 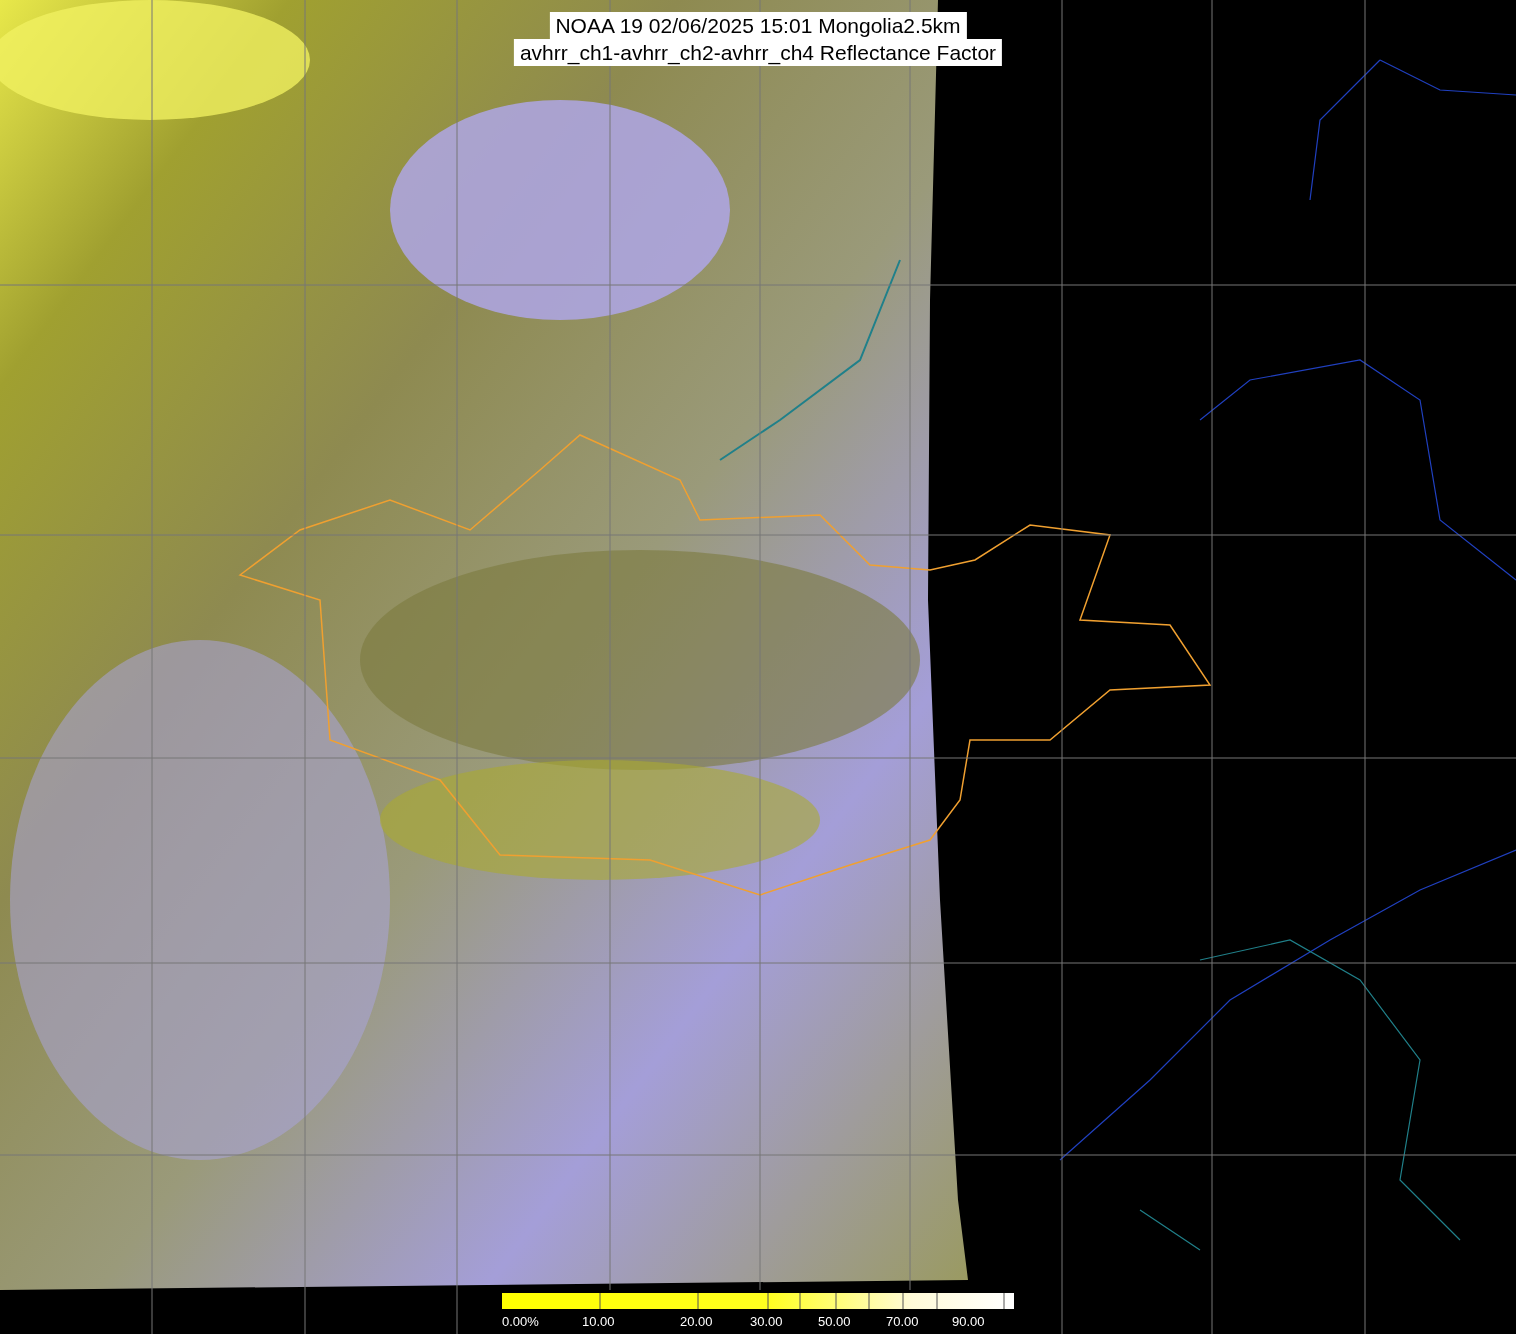 I want to click on colorbar-tick-label: 10.00, so click(x=598, y=1322).